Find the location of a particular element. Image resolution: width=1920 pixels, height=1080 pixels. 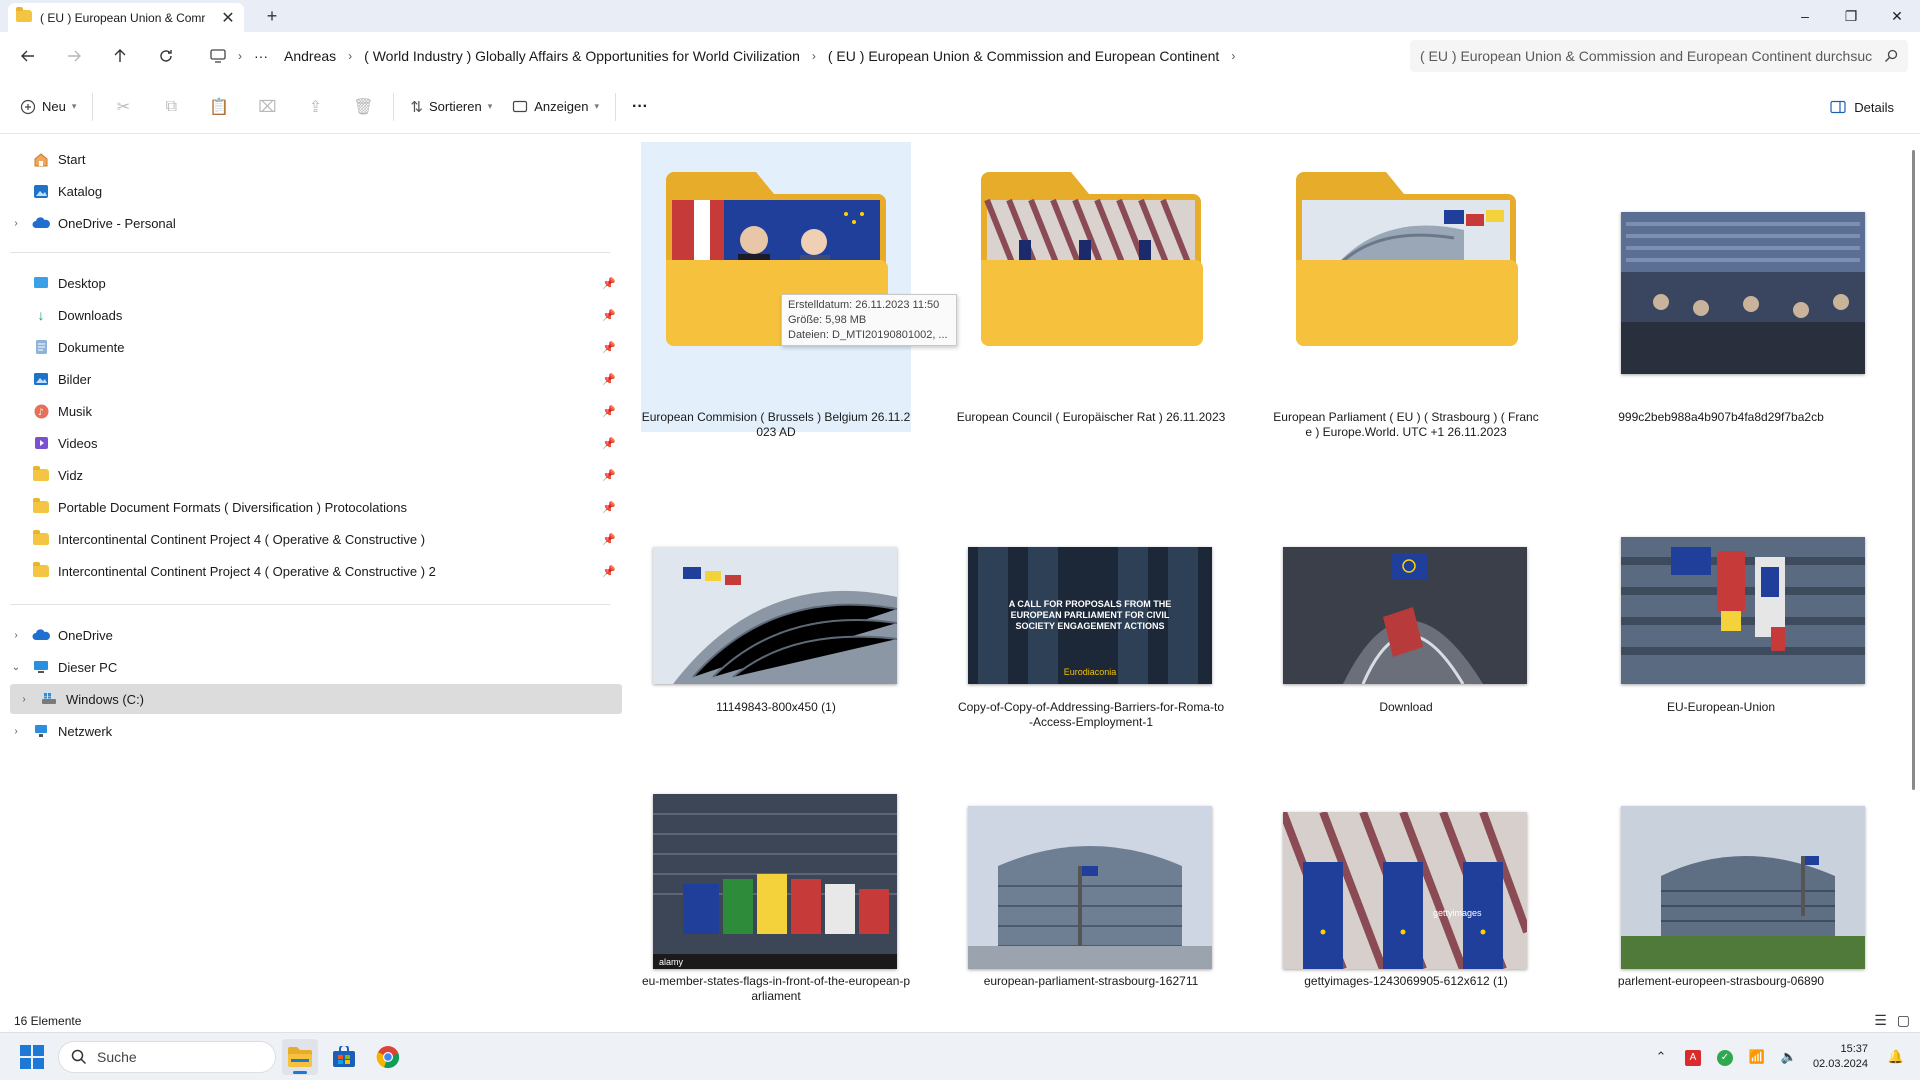

sidebar-item-windows-c: › Windows (C:) is located at coordinates (316, 699).